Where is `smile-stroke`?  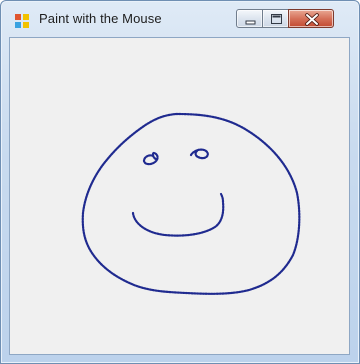
smile-stroke is located at coordinates (178, 214).